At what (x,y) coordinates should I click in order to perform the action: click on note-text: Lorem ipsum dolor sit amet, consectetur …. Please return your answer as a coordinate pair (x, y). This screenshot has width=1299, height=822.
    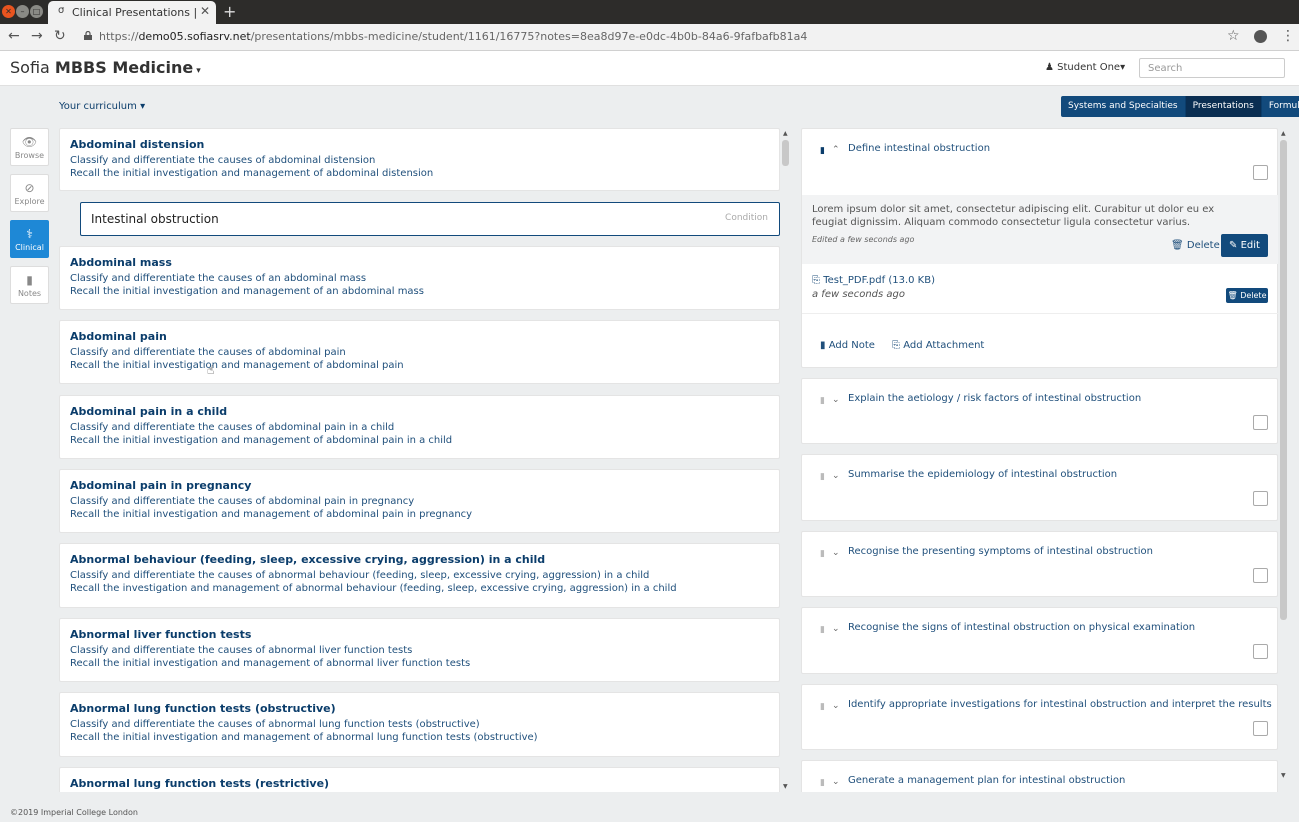
    Looking at the image, I should click on (1013, 216).